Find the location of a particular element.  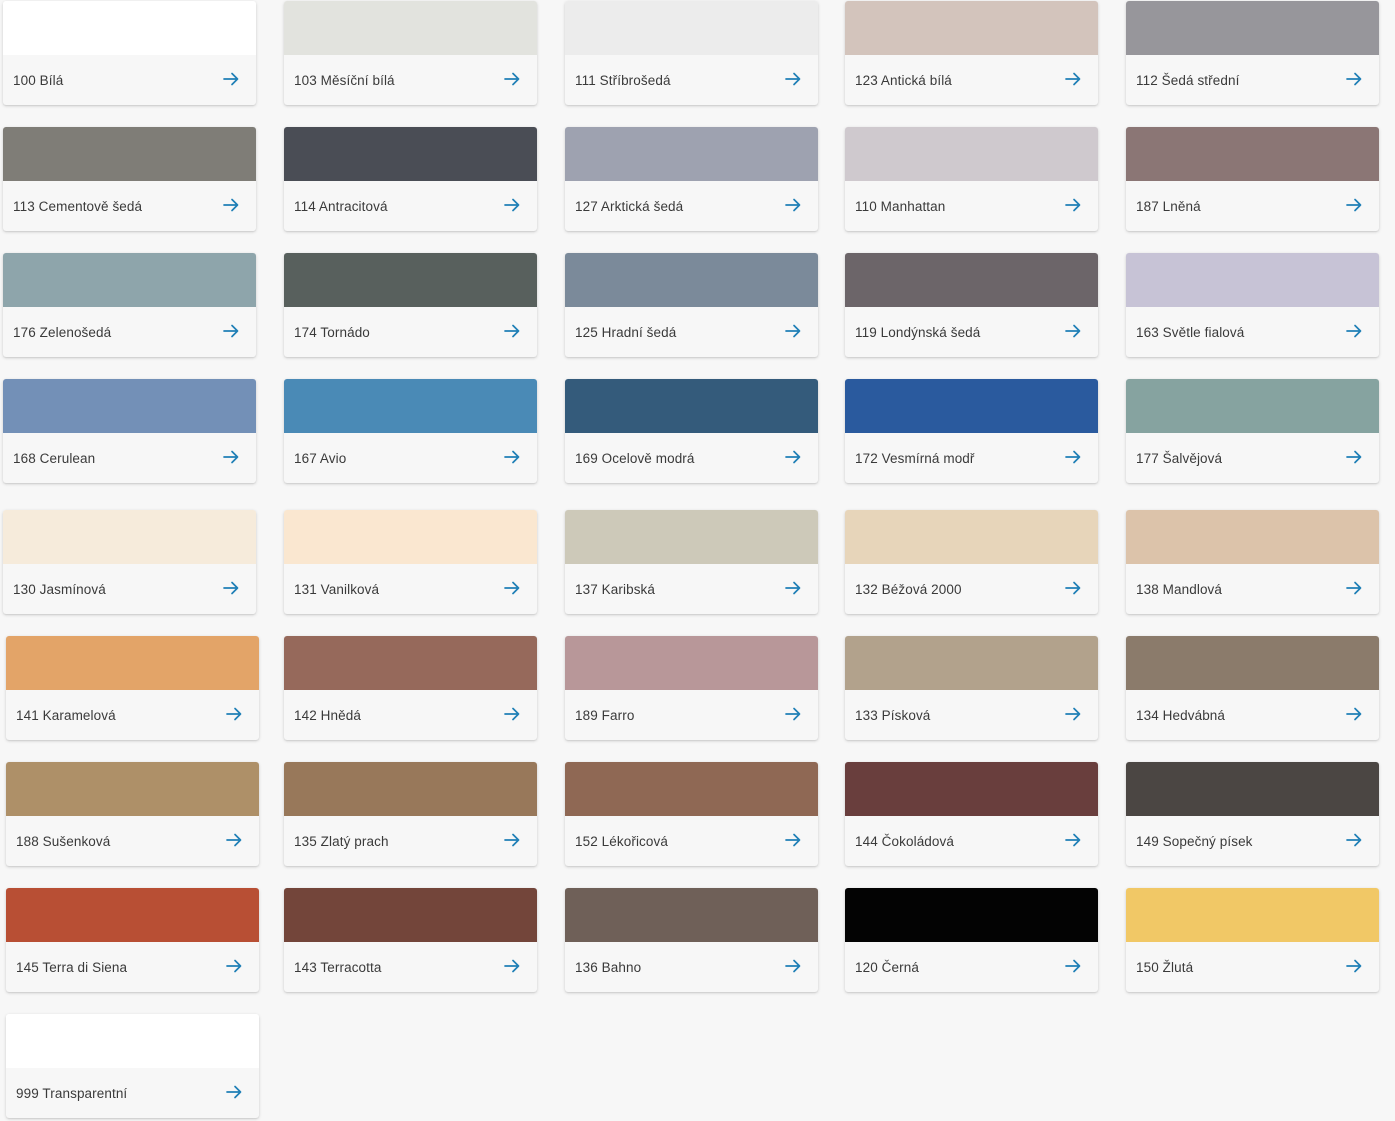

color-card: 149 Sopečný písek is located at coordinates (1252, 814).